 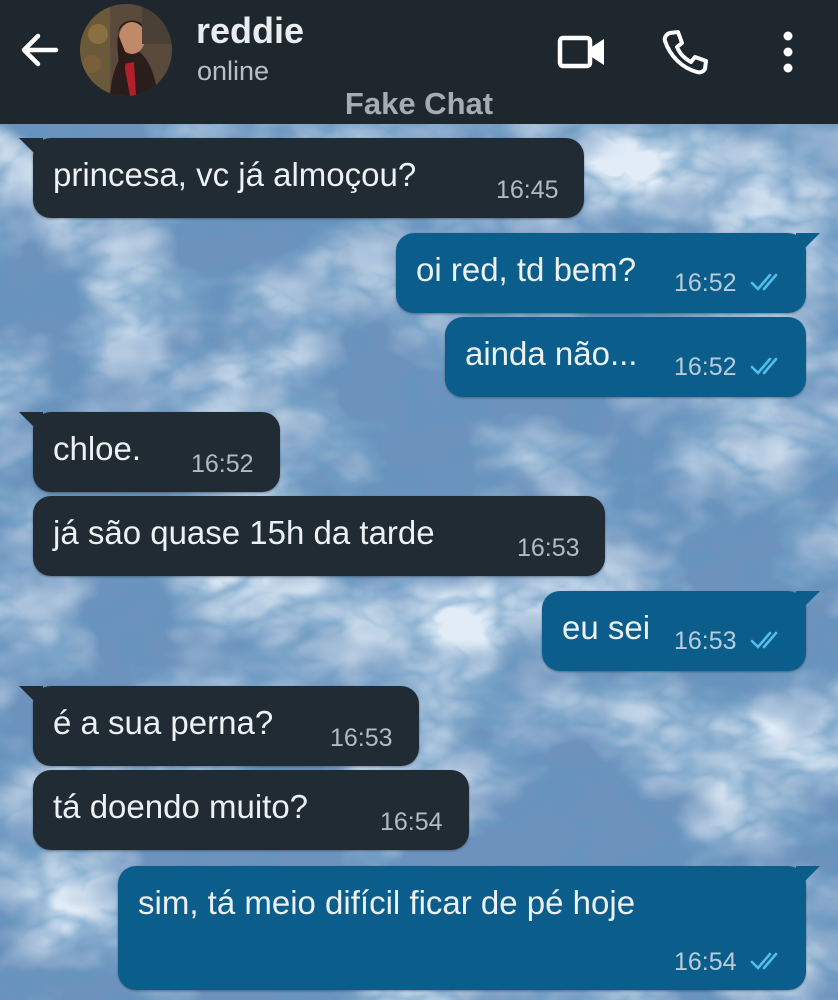 What do you see at coordinates (97, 448) in the screenshot?
I see `message-text: chloe.` at bounding box center [97, 448].